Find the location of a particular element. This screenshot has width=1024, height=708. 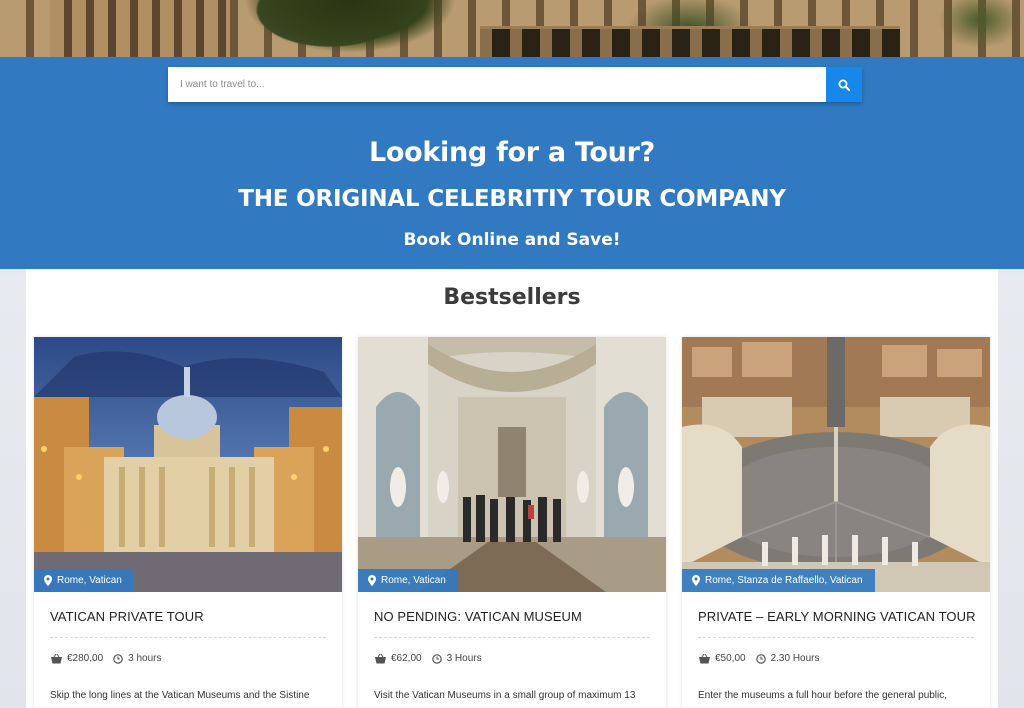

hero-subtitle: THE ORIGINAL CELEBRITIY TOUR COMPANY is located at coordinates (512, 199).